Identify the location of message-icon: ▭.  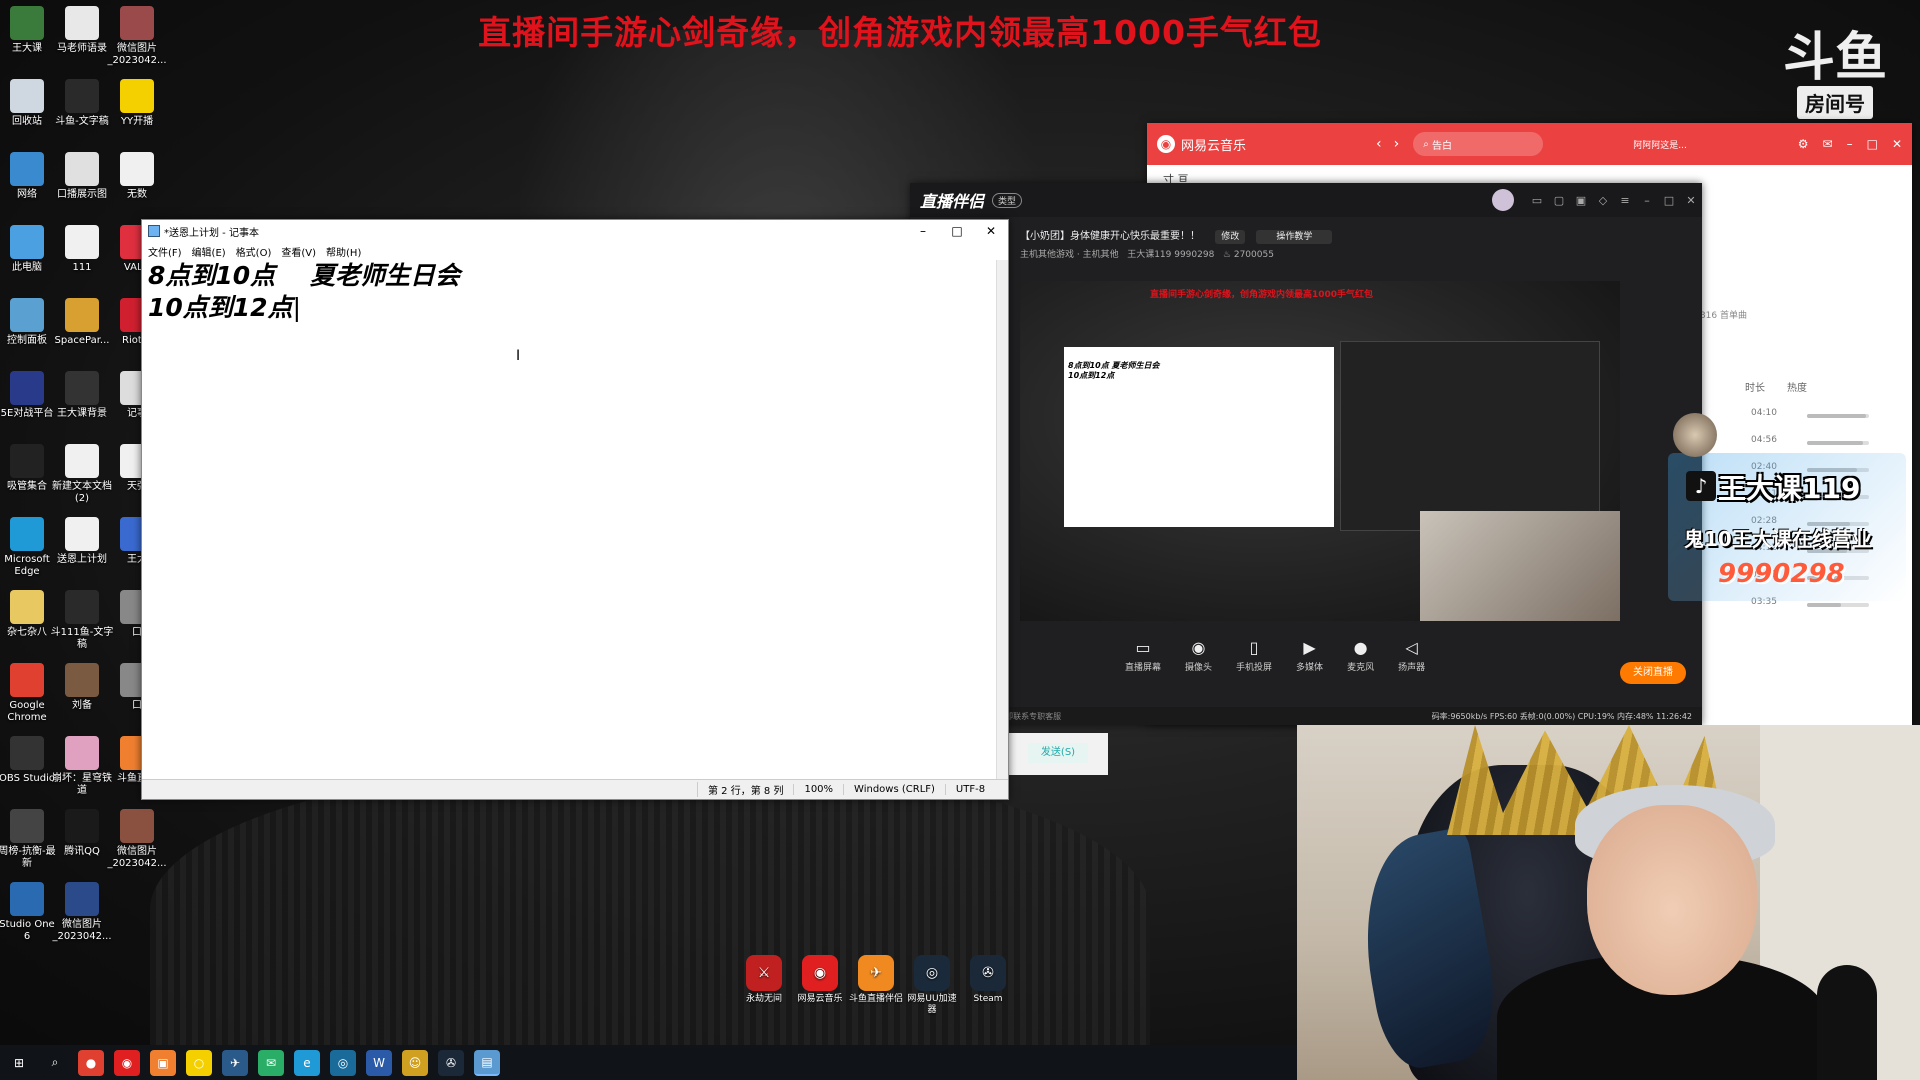
(1537, 200).